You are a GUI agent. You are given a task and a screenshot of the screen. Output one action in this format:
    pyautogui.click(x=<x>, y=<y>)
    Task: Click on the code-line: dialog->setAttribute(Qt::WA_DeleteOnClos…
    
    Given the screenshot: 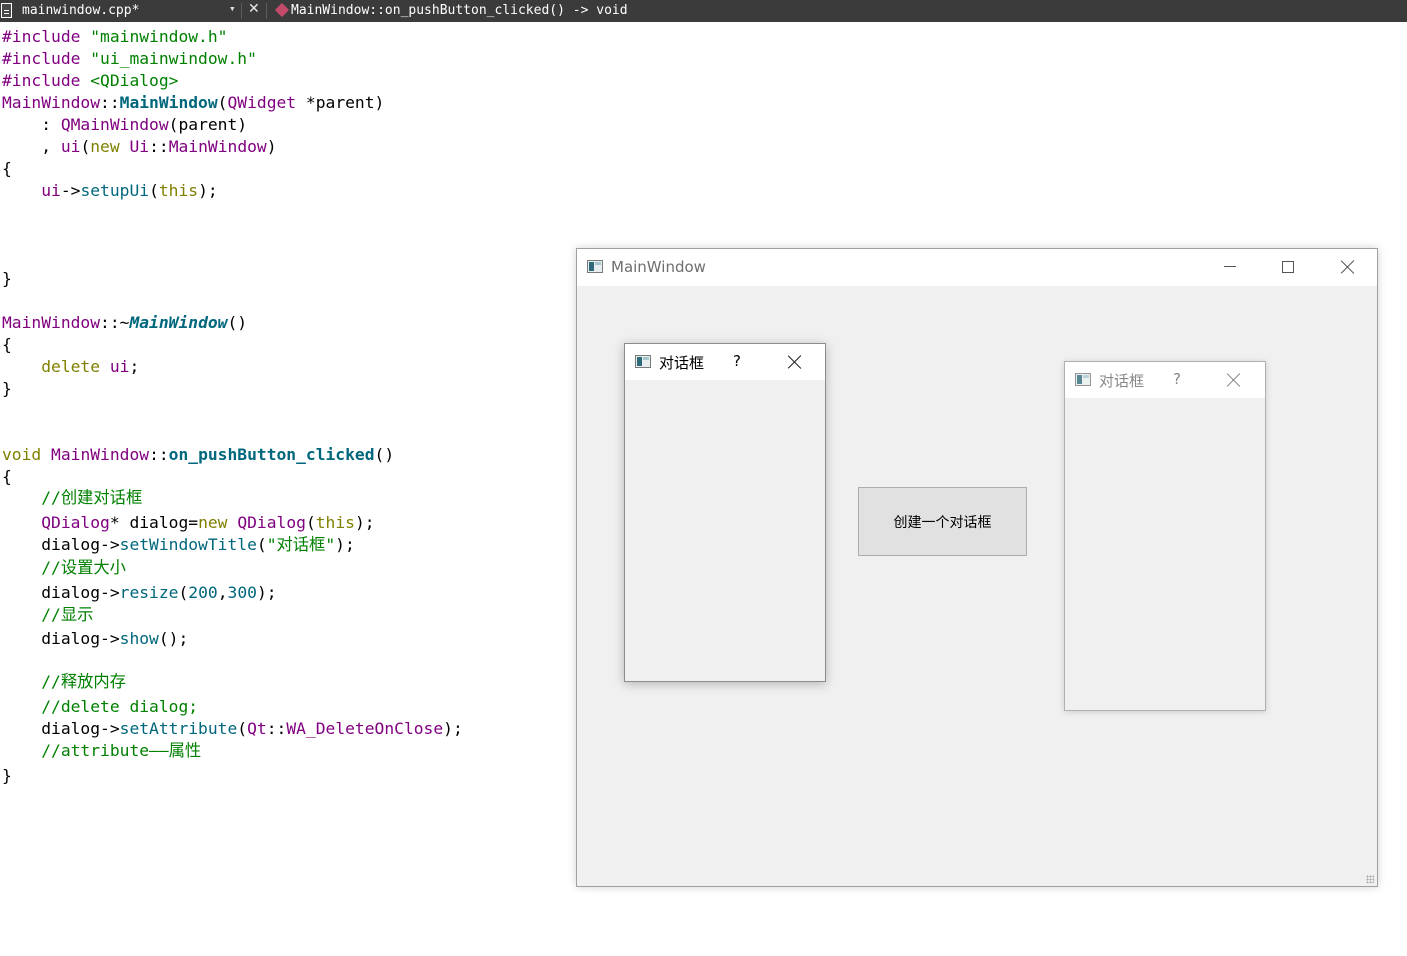 What is the action you would take?
    pyautogui.click(x=232, y=728)
    